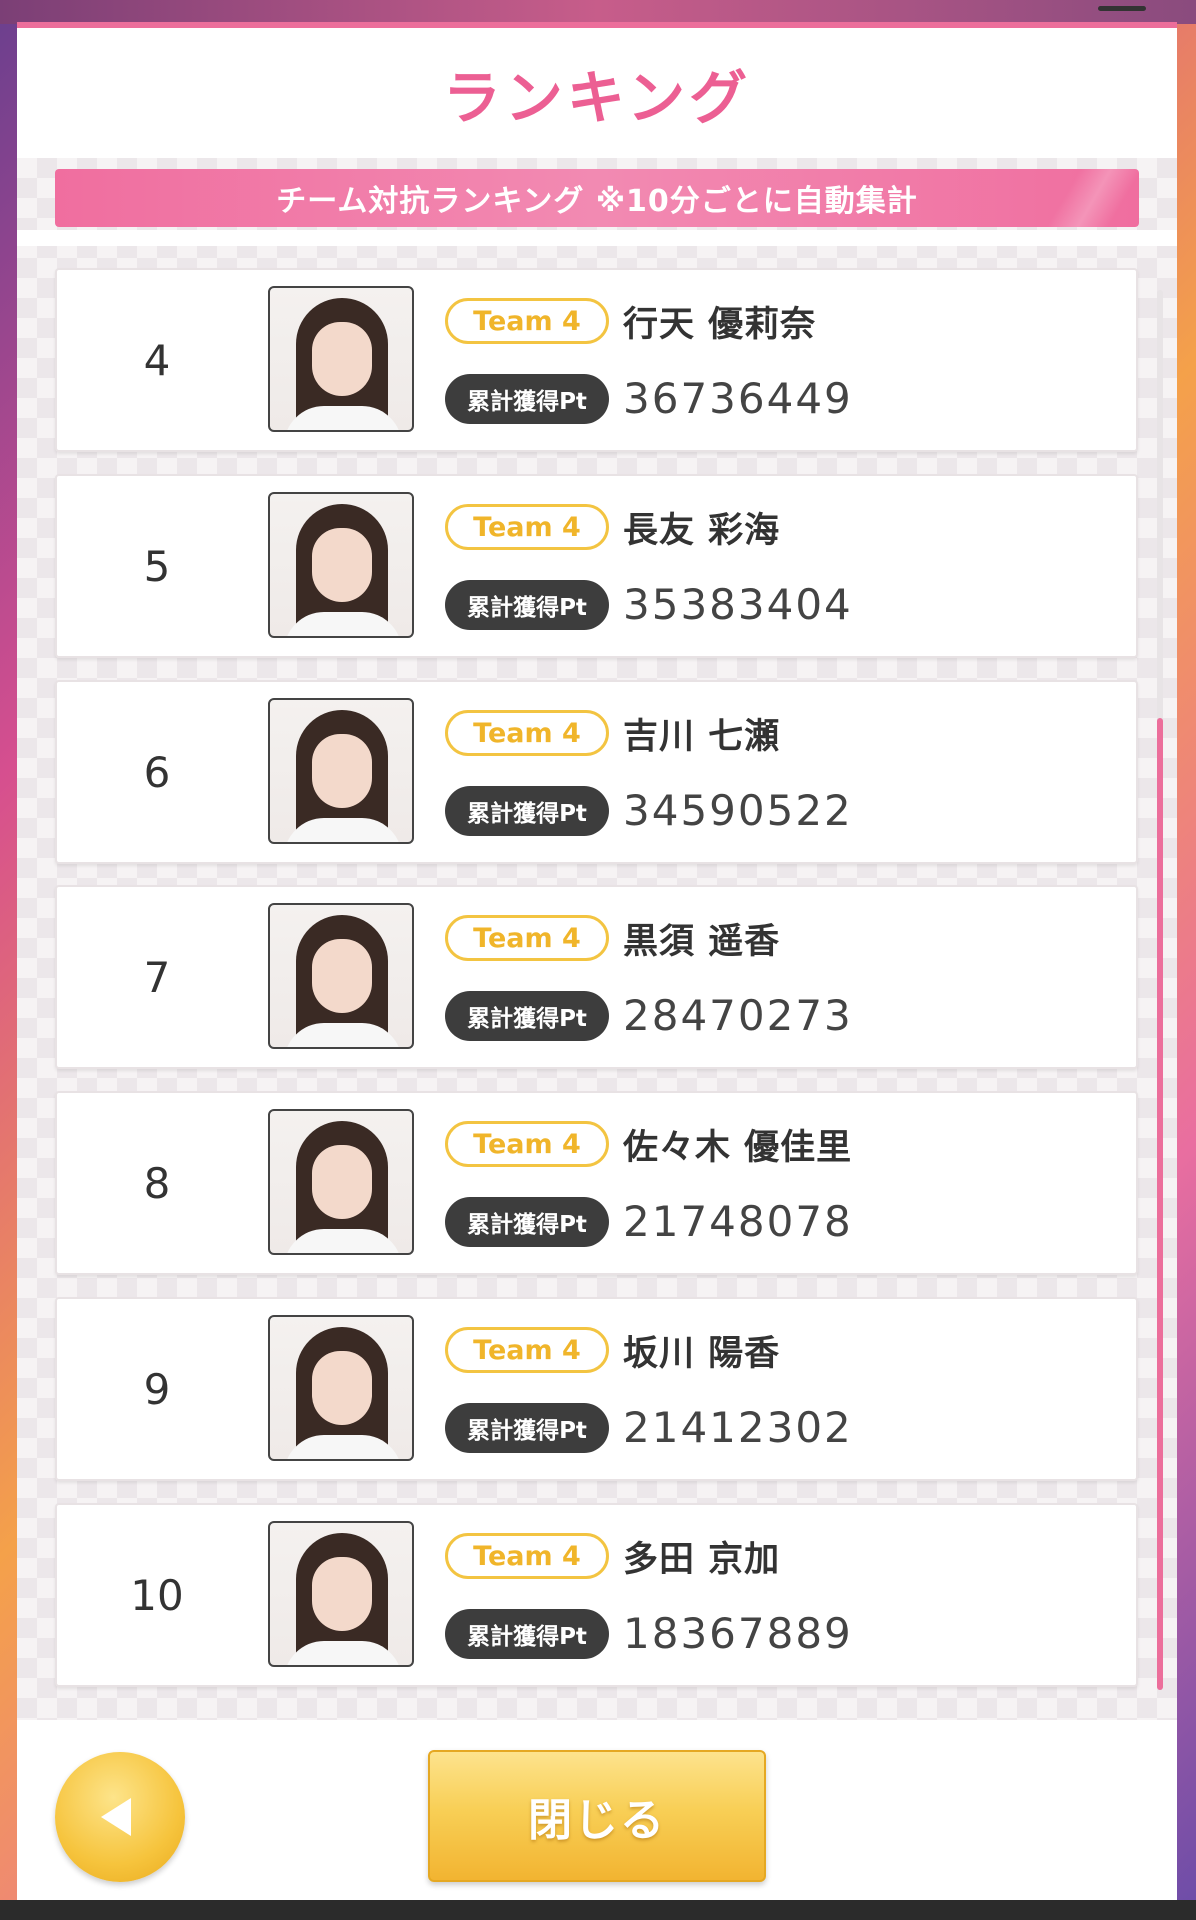 Image resolution: width=1196 pixels, height=1920 pixels. Describe the element at coordinates (596, 566) in the screenshot. I see `ranking-row: 5 Team 4 長友 彩海 累計獲得Pt 35383404` at that location.